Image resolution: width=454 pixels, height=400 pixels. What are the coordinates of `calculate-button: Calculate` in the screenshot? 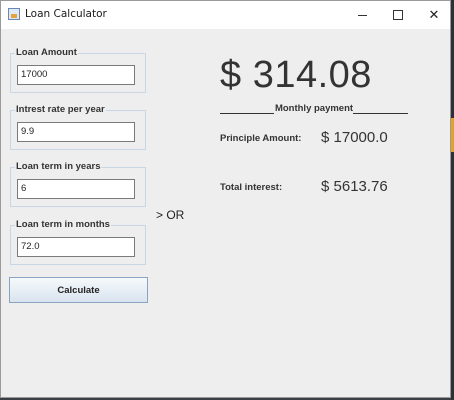 It's located at (78, 290).